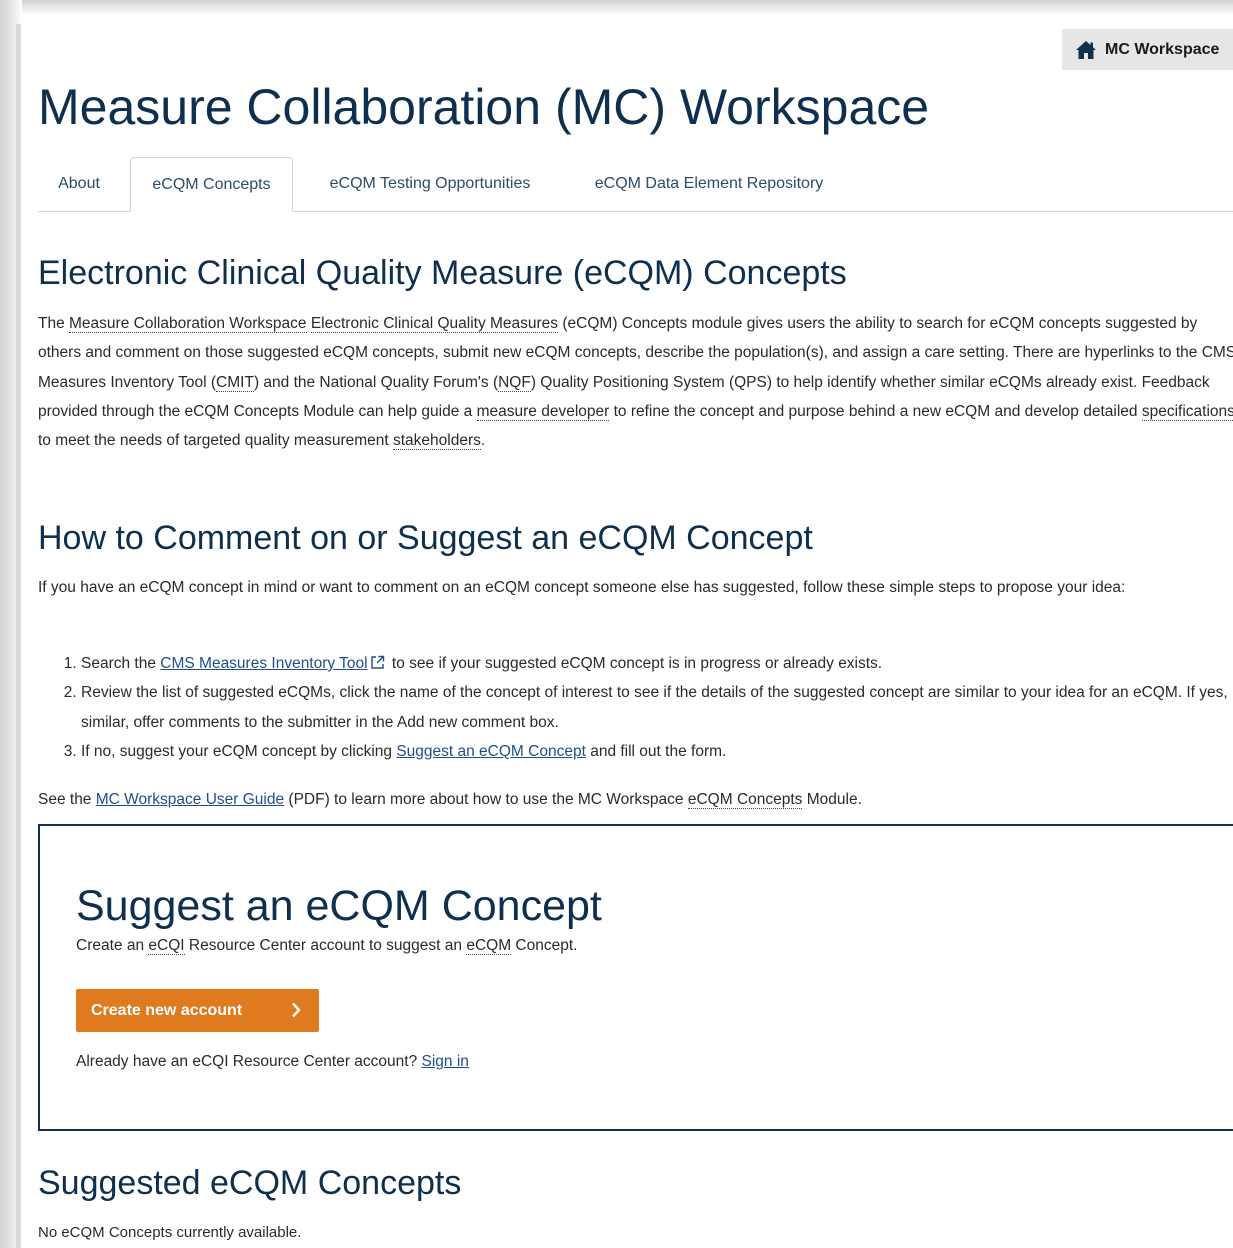  Describe the element at coordinates (489, 946) in the screenshot. I see `glossary-ecqm-short: eCQM` at that location.